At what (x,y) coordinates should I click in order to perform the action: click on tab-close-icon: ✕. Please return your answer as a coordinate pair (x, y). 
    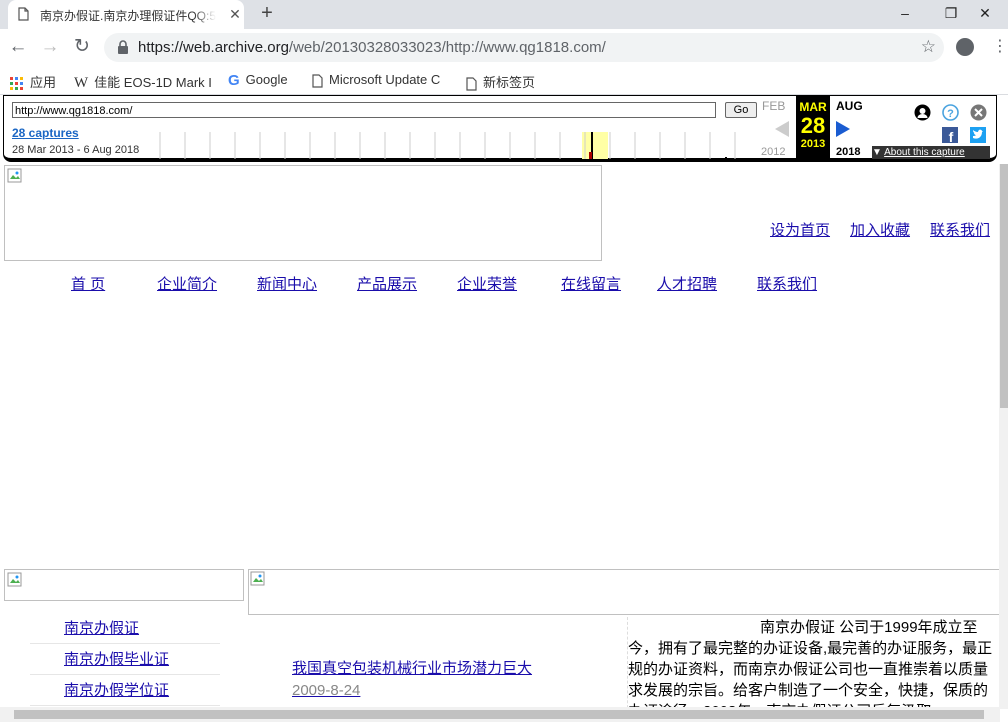
    Looking at the image, I should click on (235, 14).